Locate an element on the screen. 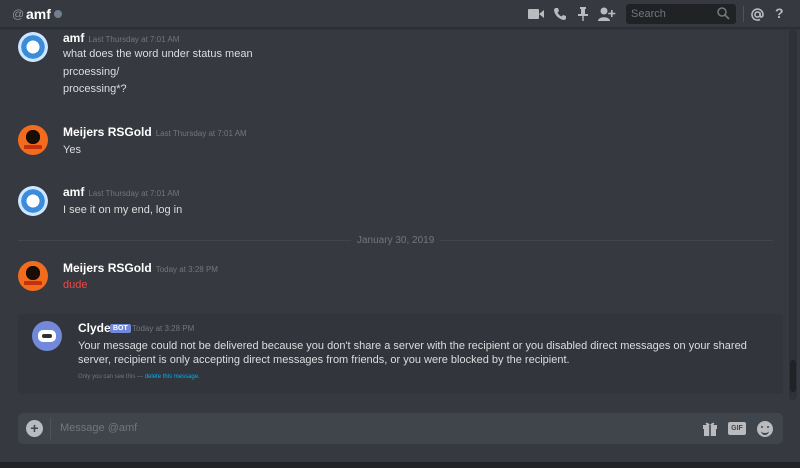 Image resolution: width=800 pixels, height=468 pixels. message-author: Meijers RSGold Today at 3:28 PM is located at coordinates (140, 268).